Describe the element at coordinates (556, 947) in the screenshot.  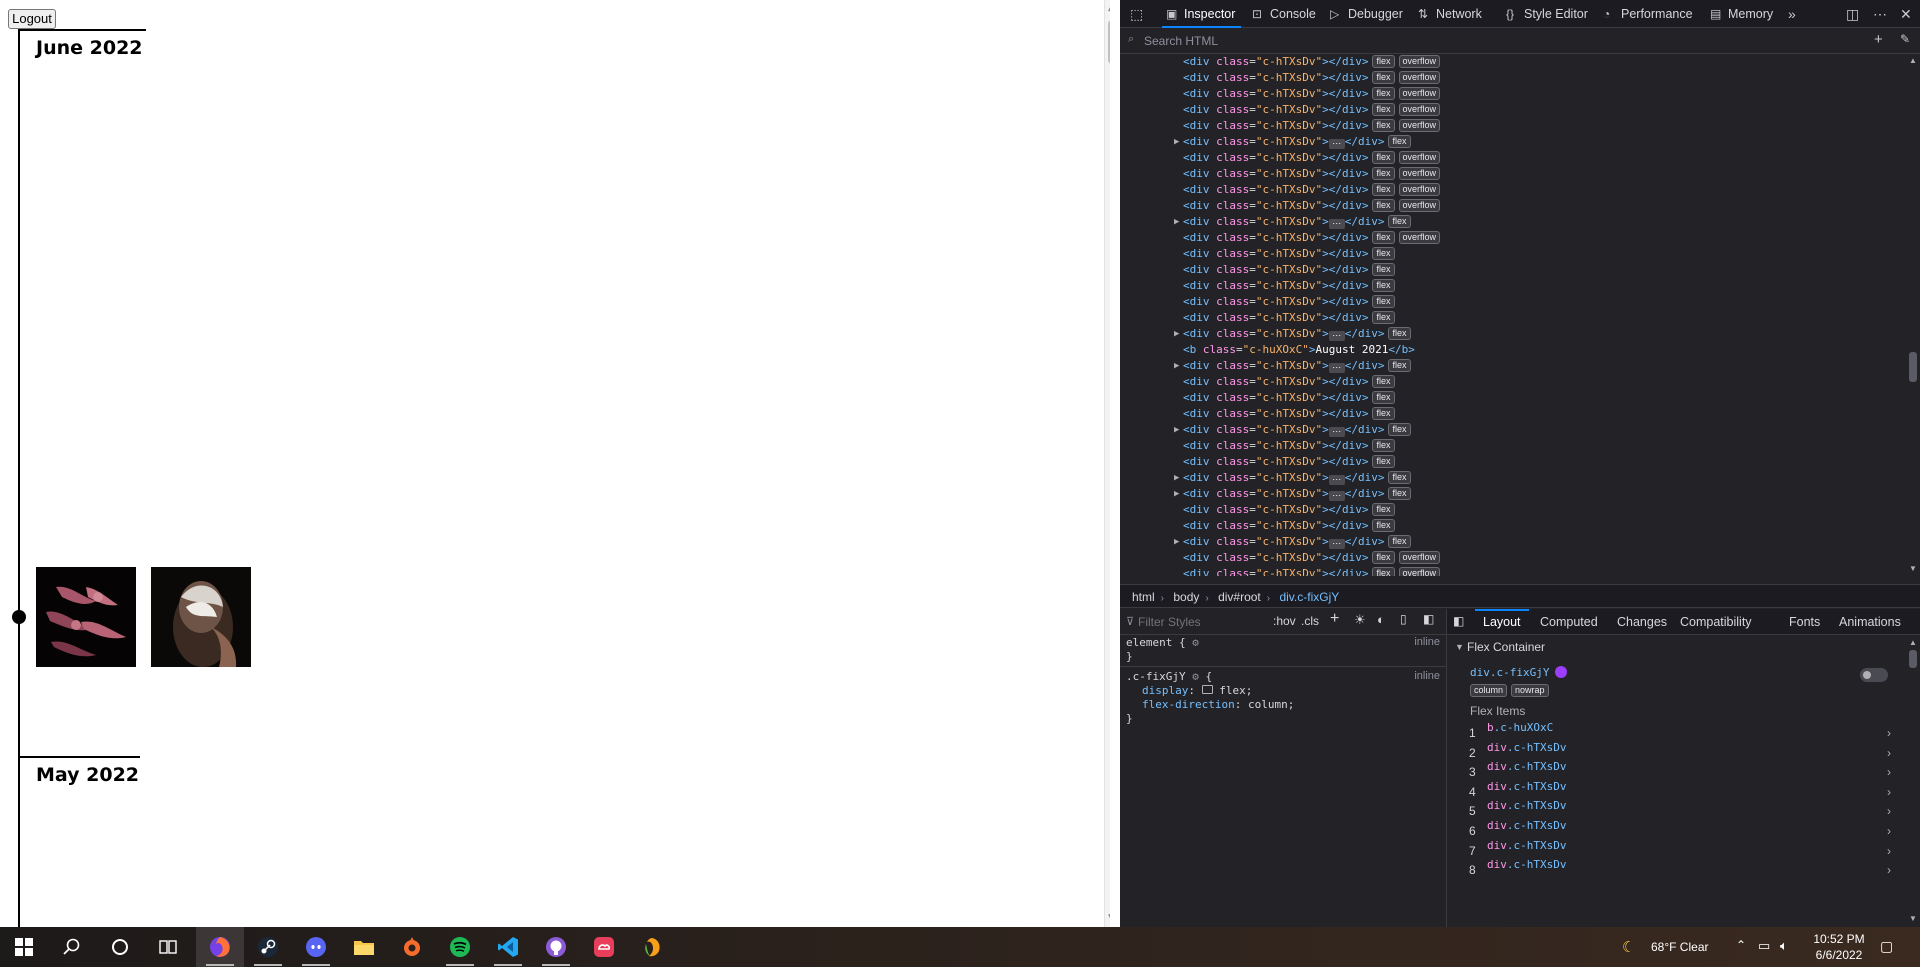
I see `github-desktop-icon` at that location.